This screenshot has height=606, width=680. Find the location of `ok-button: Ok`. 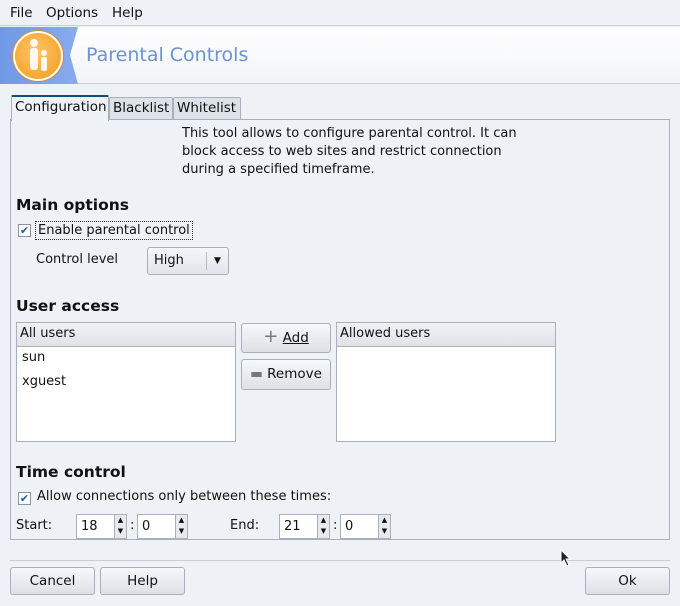

ok-button: Ok is located at coordinates (627, 581).